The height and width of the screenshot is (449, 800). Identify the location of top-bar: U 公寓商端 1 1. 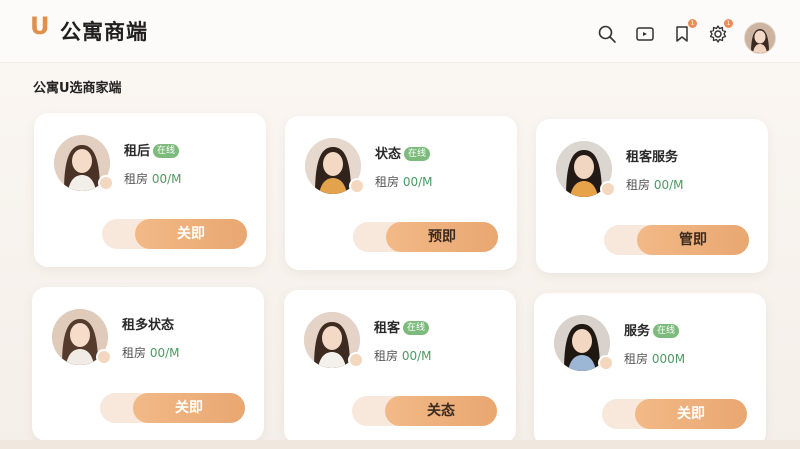
(400, 31).